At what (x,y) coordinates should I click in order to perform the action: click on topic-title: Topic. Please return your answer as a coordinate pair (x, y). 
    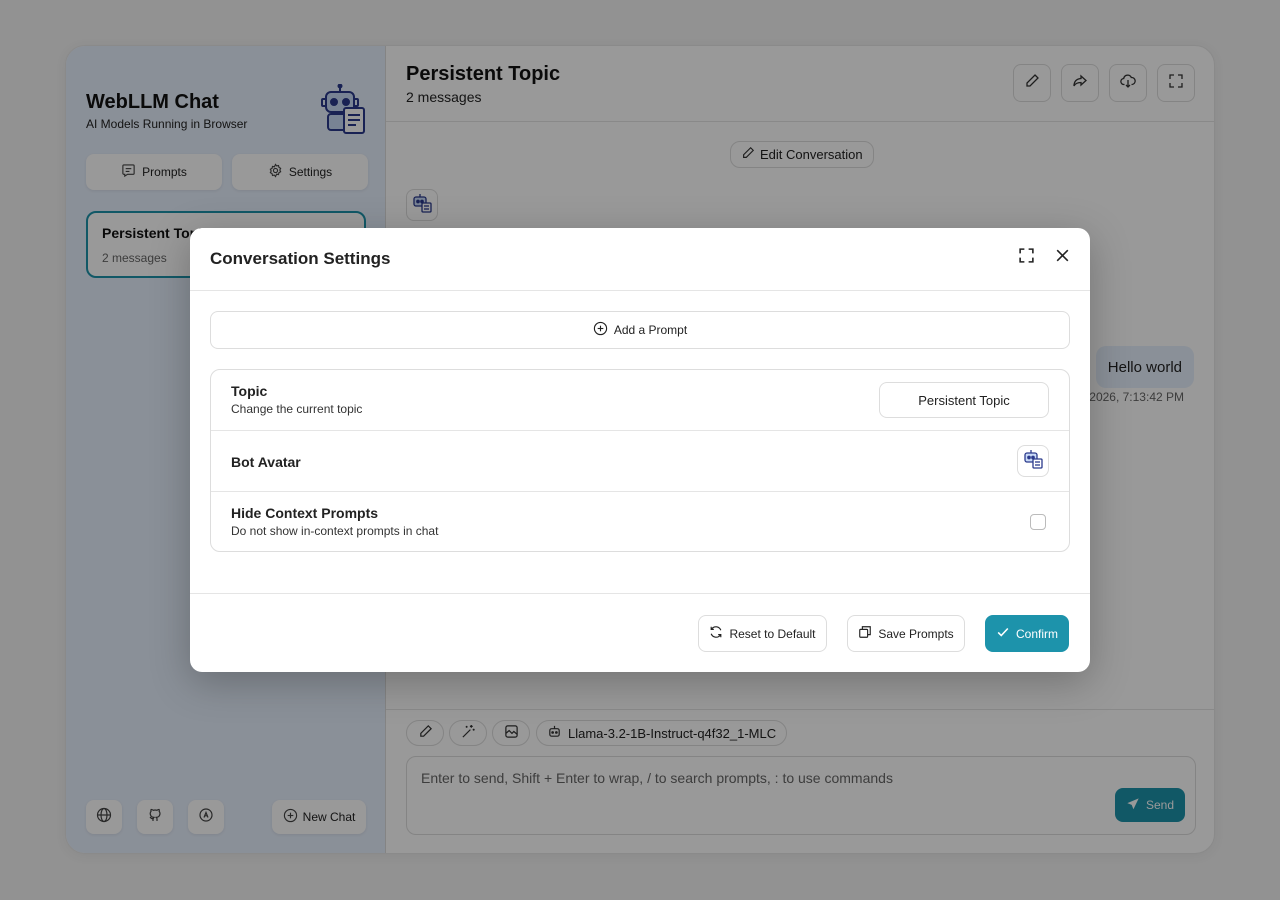
    Looking at the image, I should click on (249, 391).